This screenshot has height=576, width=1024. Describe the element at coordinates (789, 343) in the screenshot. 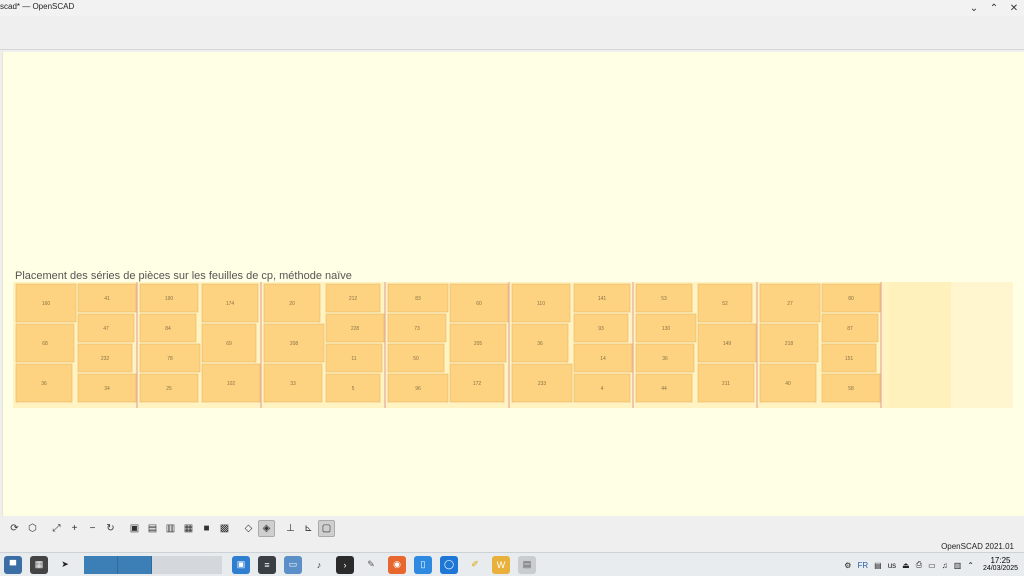

I see `piece: 218` at that location.